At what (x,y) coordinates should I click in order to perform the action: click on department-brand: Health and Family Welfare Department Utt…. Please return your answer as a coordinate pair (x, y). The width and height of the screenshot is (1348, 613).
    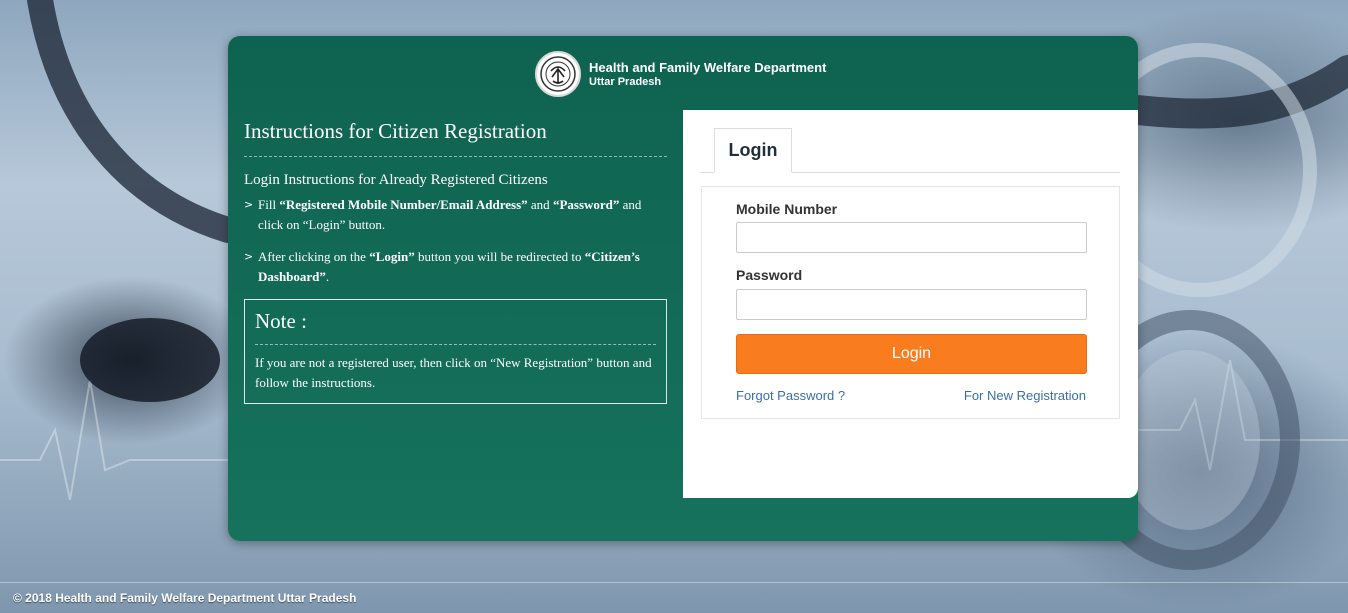
    Looking at the image, I should click on (680, 74).